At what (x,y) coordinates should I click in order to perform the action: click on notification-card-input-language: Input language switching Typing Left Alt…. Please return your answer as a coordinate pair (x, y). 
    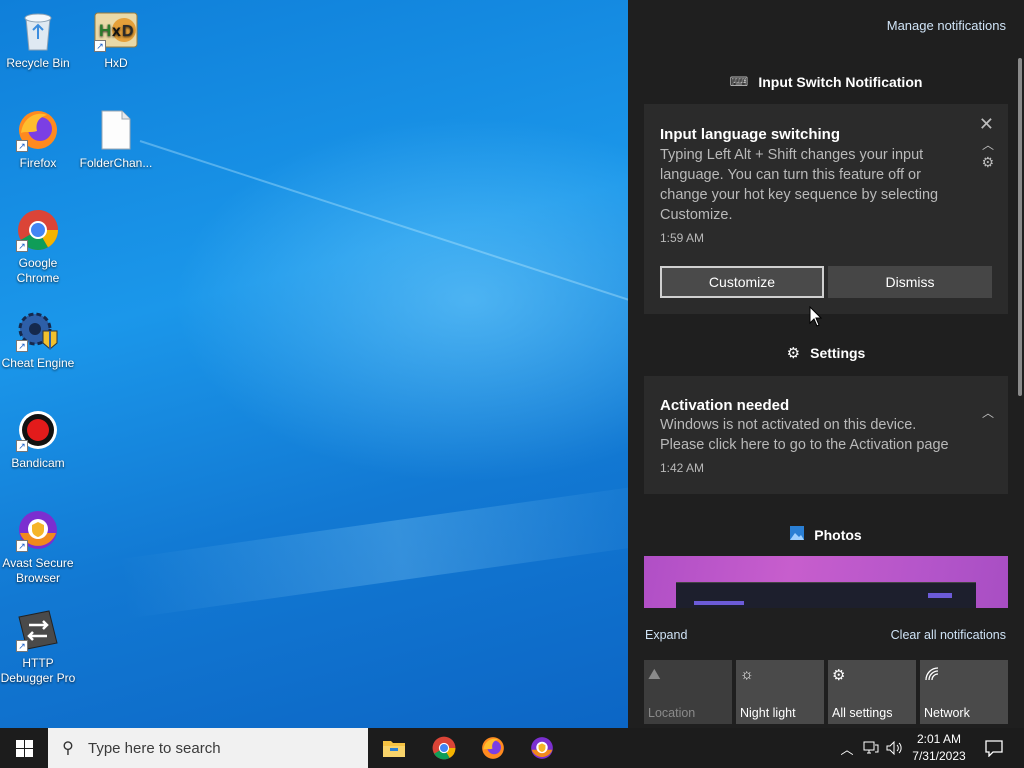
    Looking at the image, I should click on (826, 209).